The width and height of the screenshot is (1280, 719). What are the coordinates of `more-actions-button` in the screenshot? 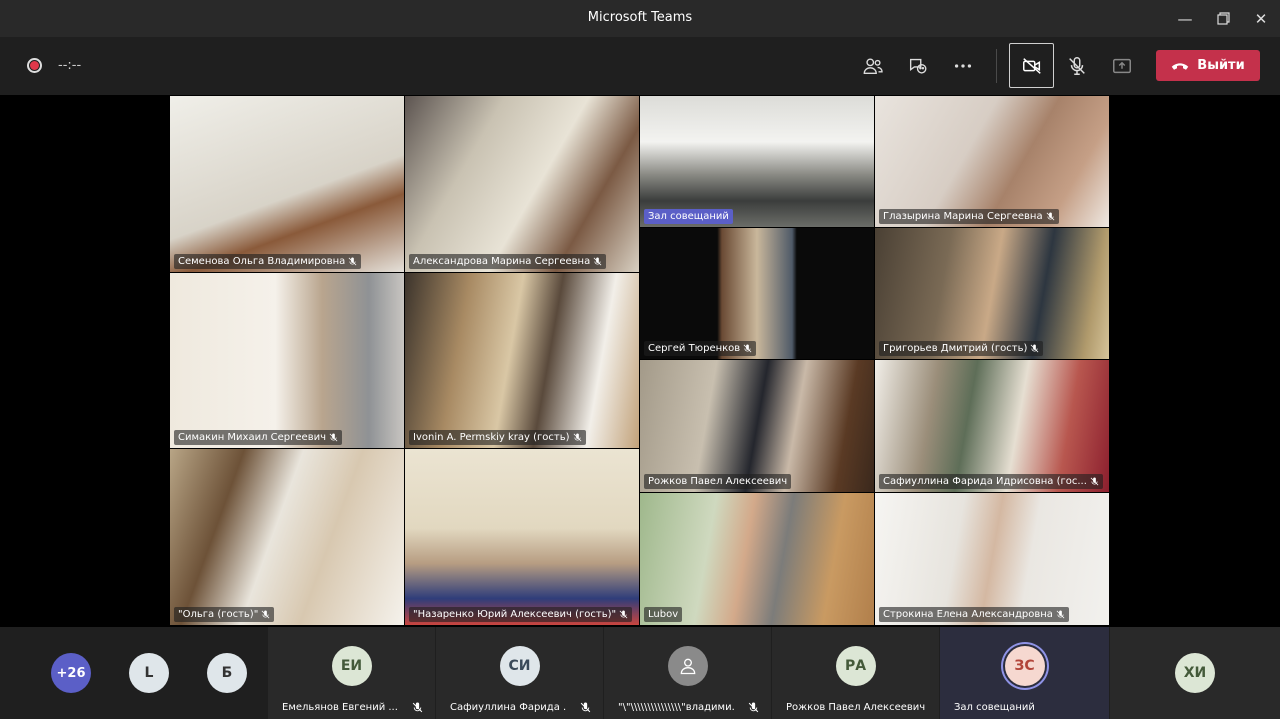 It's located at (963, 66).